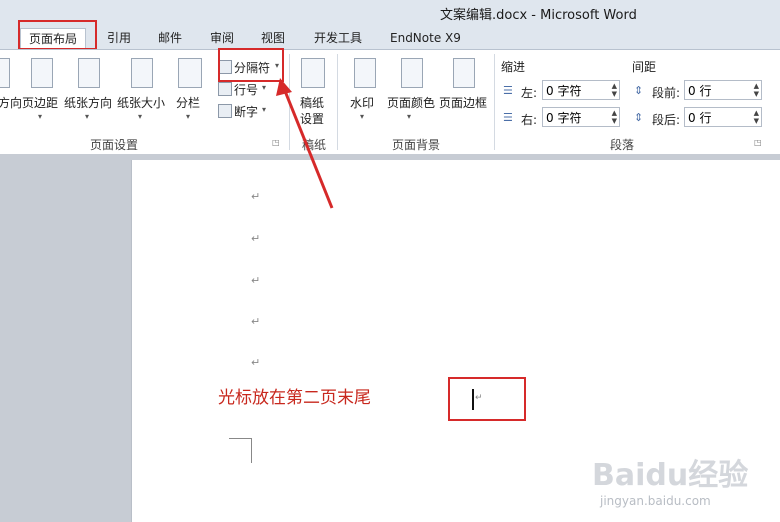 The height and width of the screenshot is (522, 780). Describe the element at coordinates (670, 475) in the screenshot. I see `watermark-brand: Baidu经验` at that location.